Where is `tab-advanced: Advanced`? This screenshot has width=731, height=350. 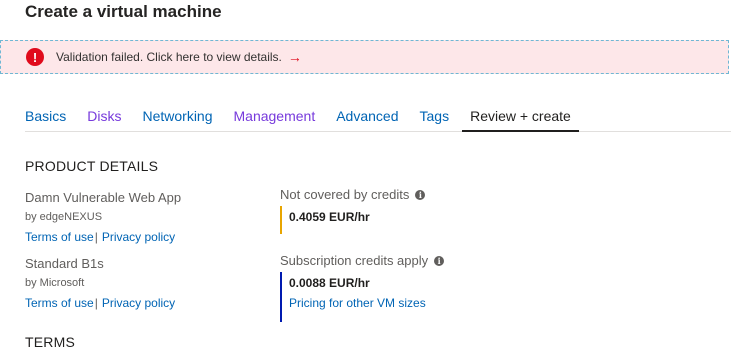
tab-advanced: Advanced is located at coordinates (367, 118).